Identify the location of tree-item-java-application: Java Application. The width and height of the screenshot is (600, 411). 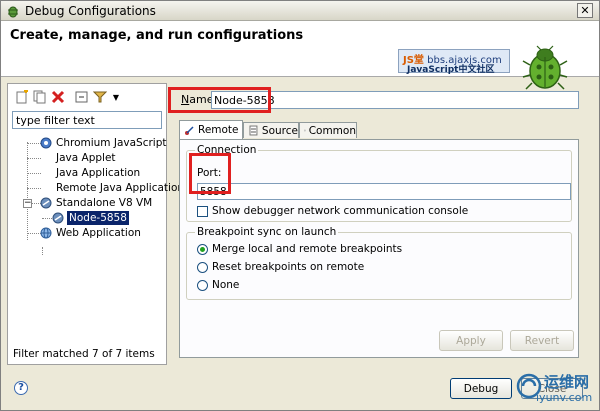
(102, 173).